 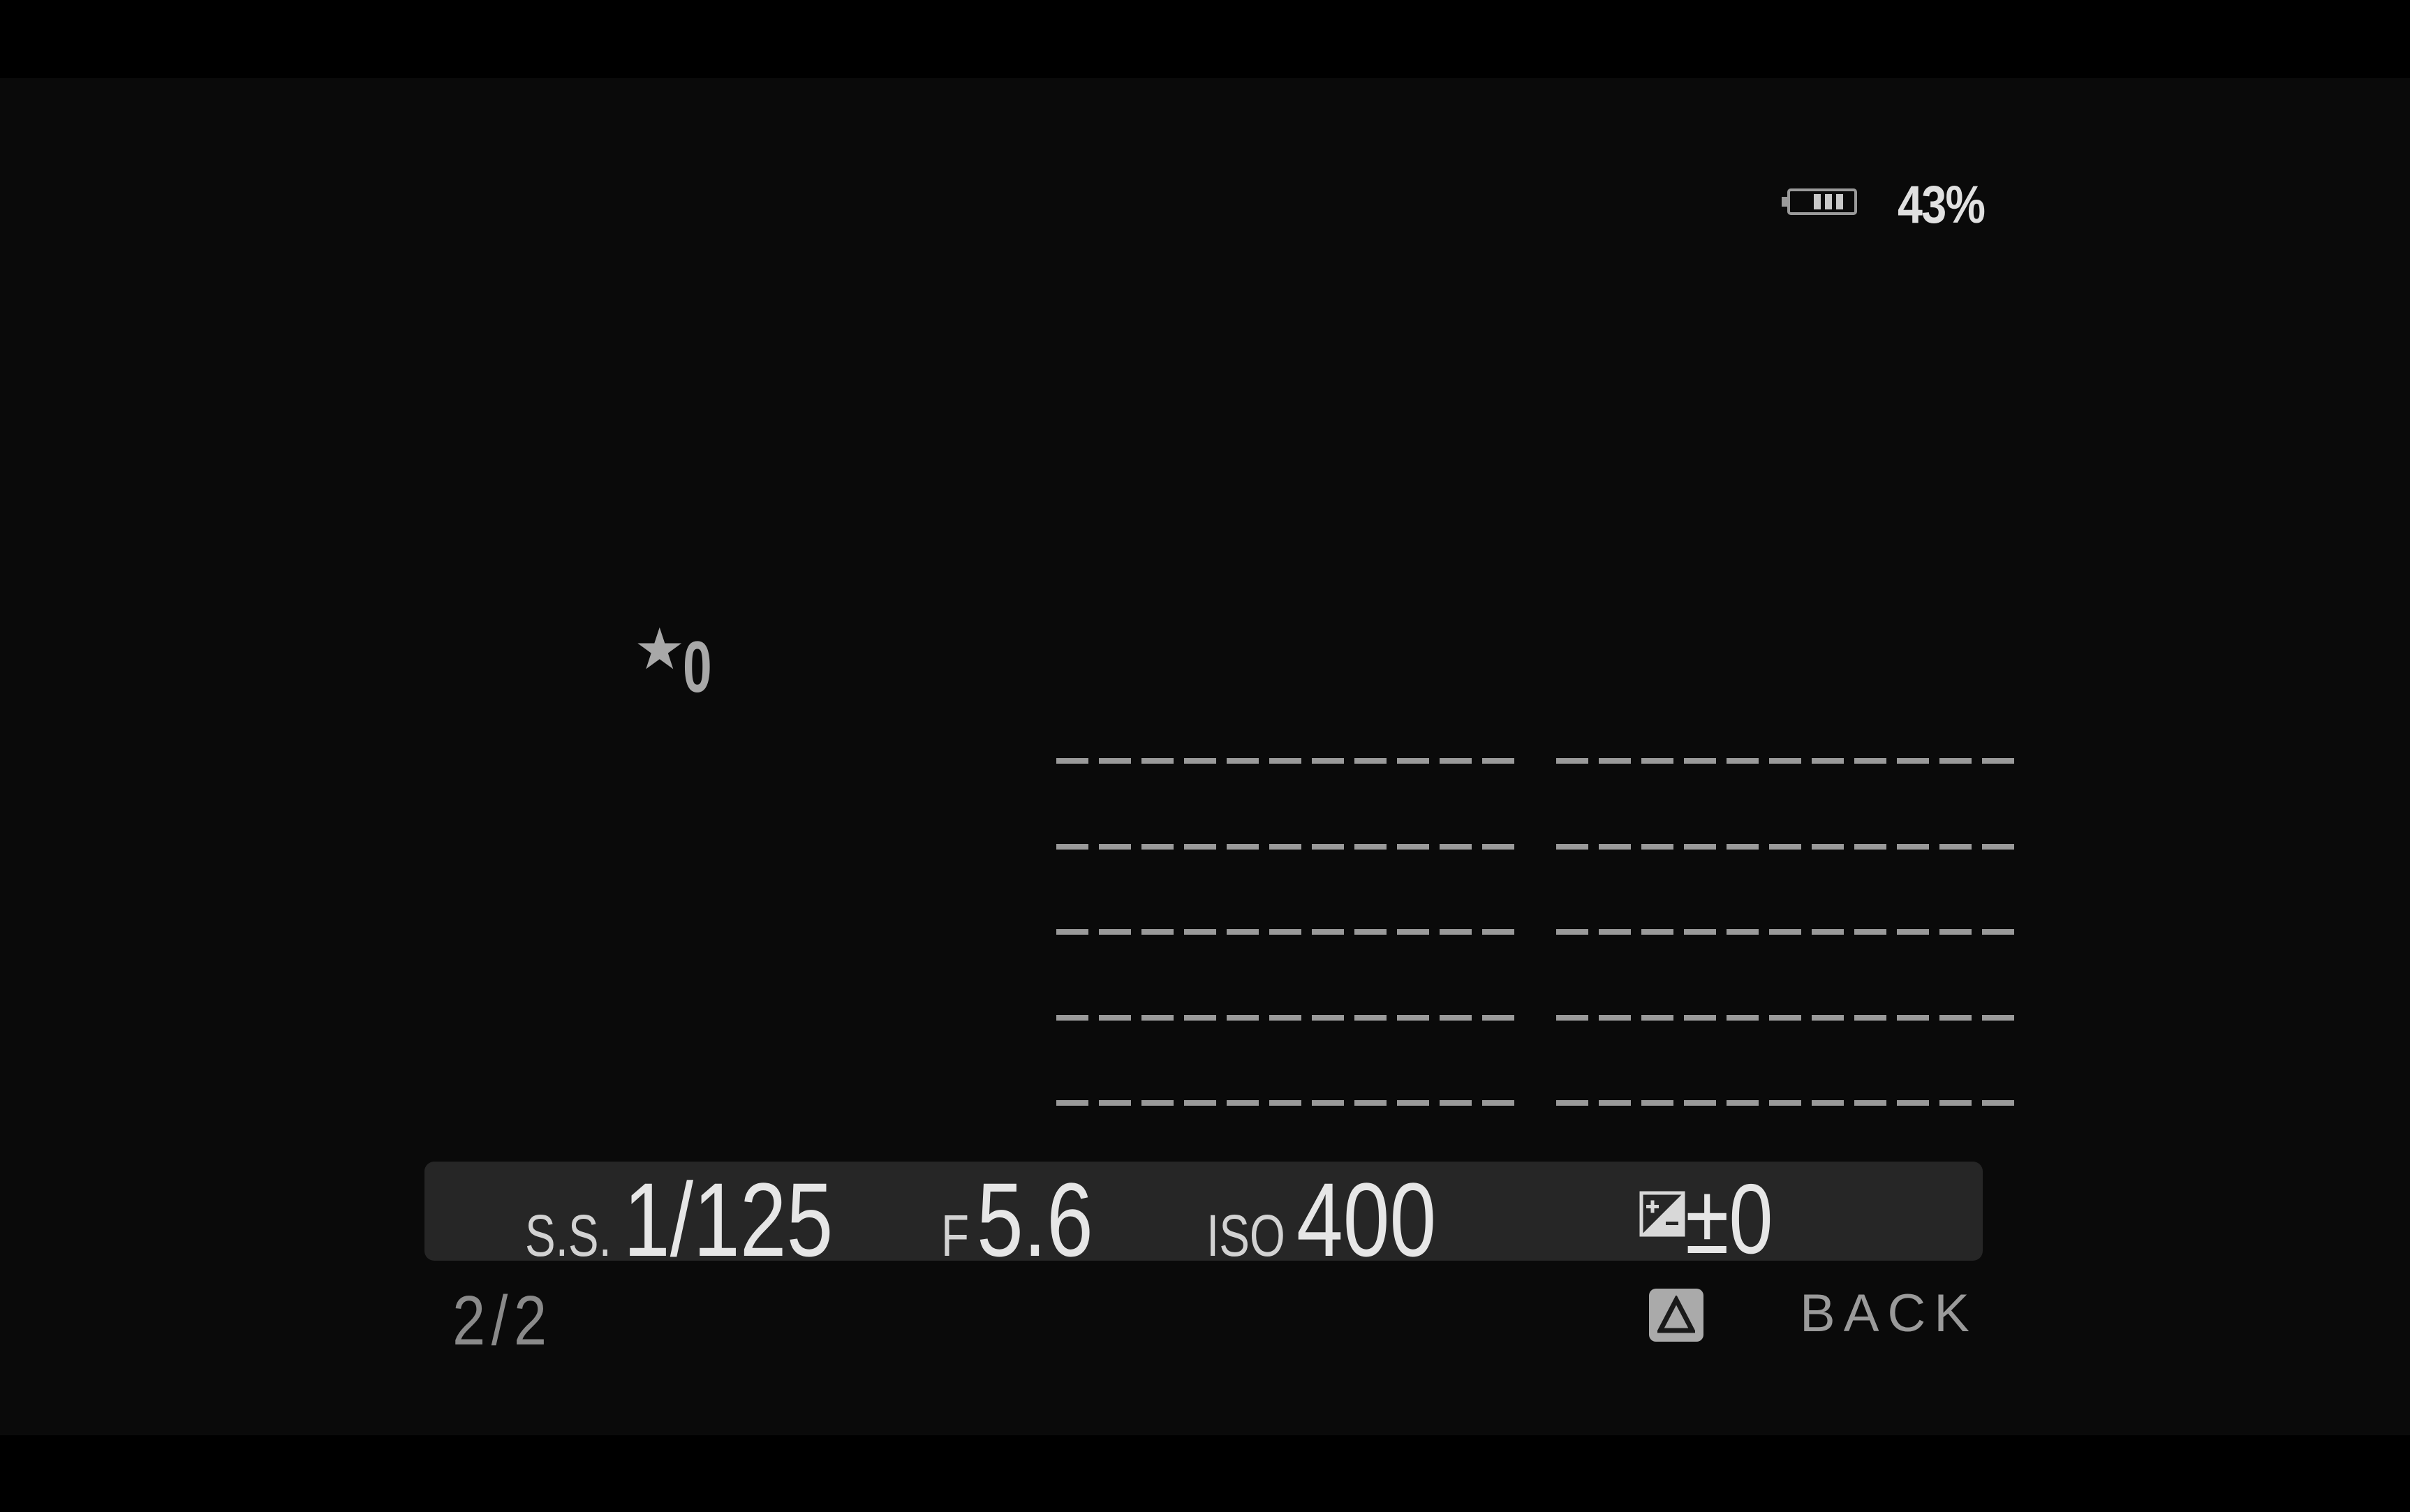 I want to click on iso: ISO 400, so click(x=1339, y=1334).